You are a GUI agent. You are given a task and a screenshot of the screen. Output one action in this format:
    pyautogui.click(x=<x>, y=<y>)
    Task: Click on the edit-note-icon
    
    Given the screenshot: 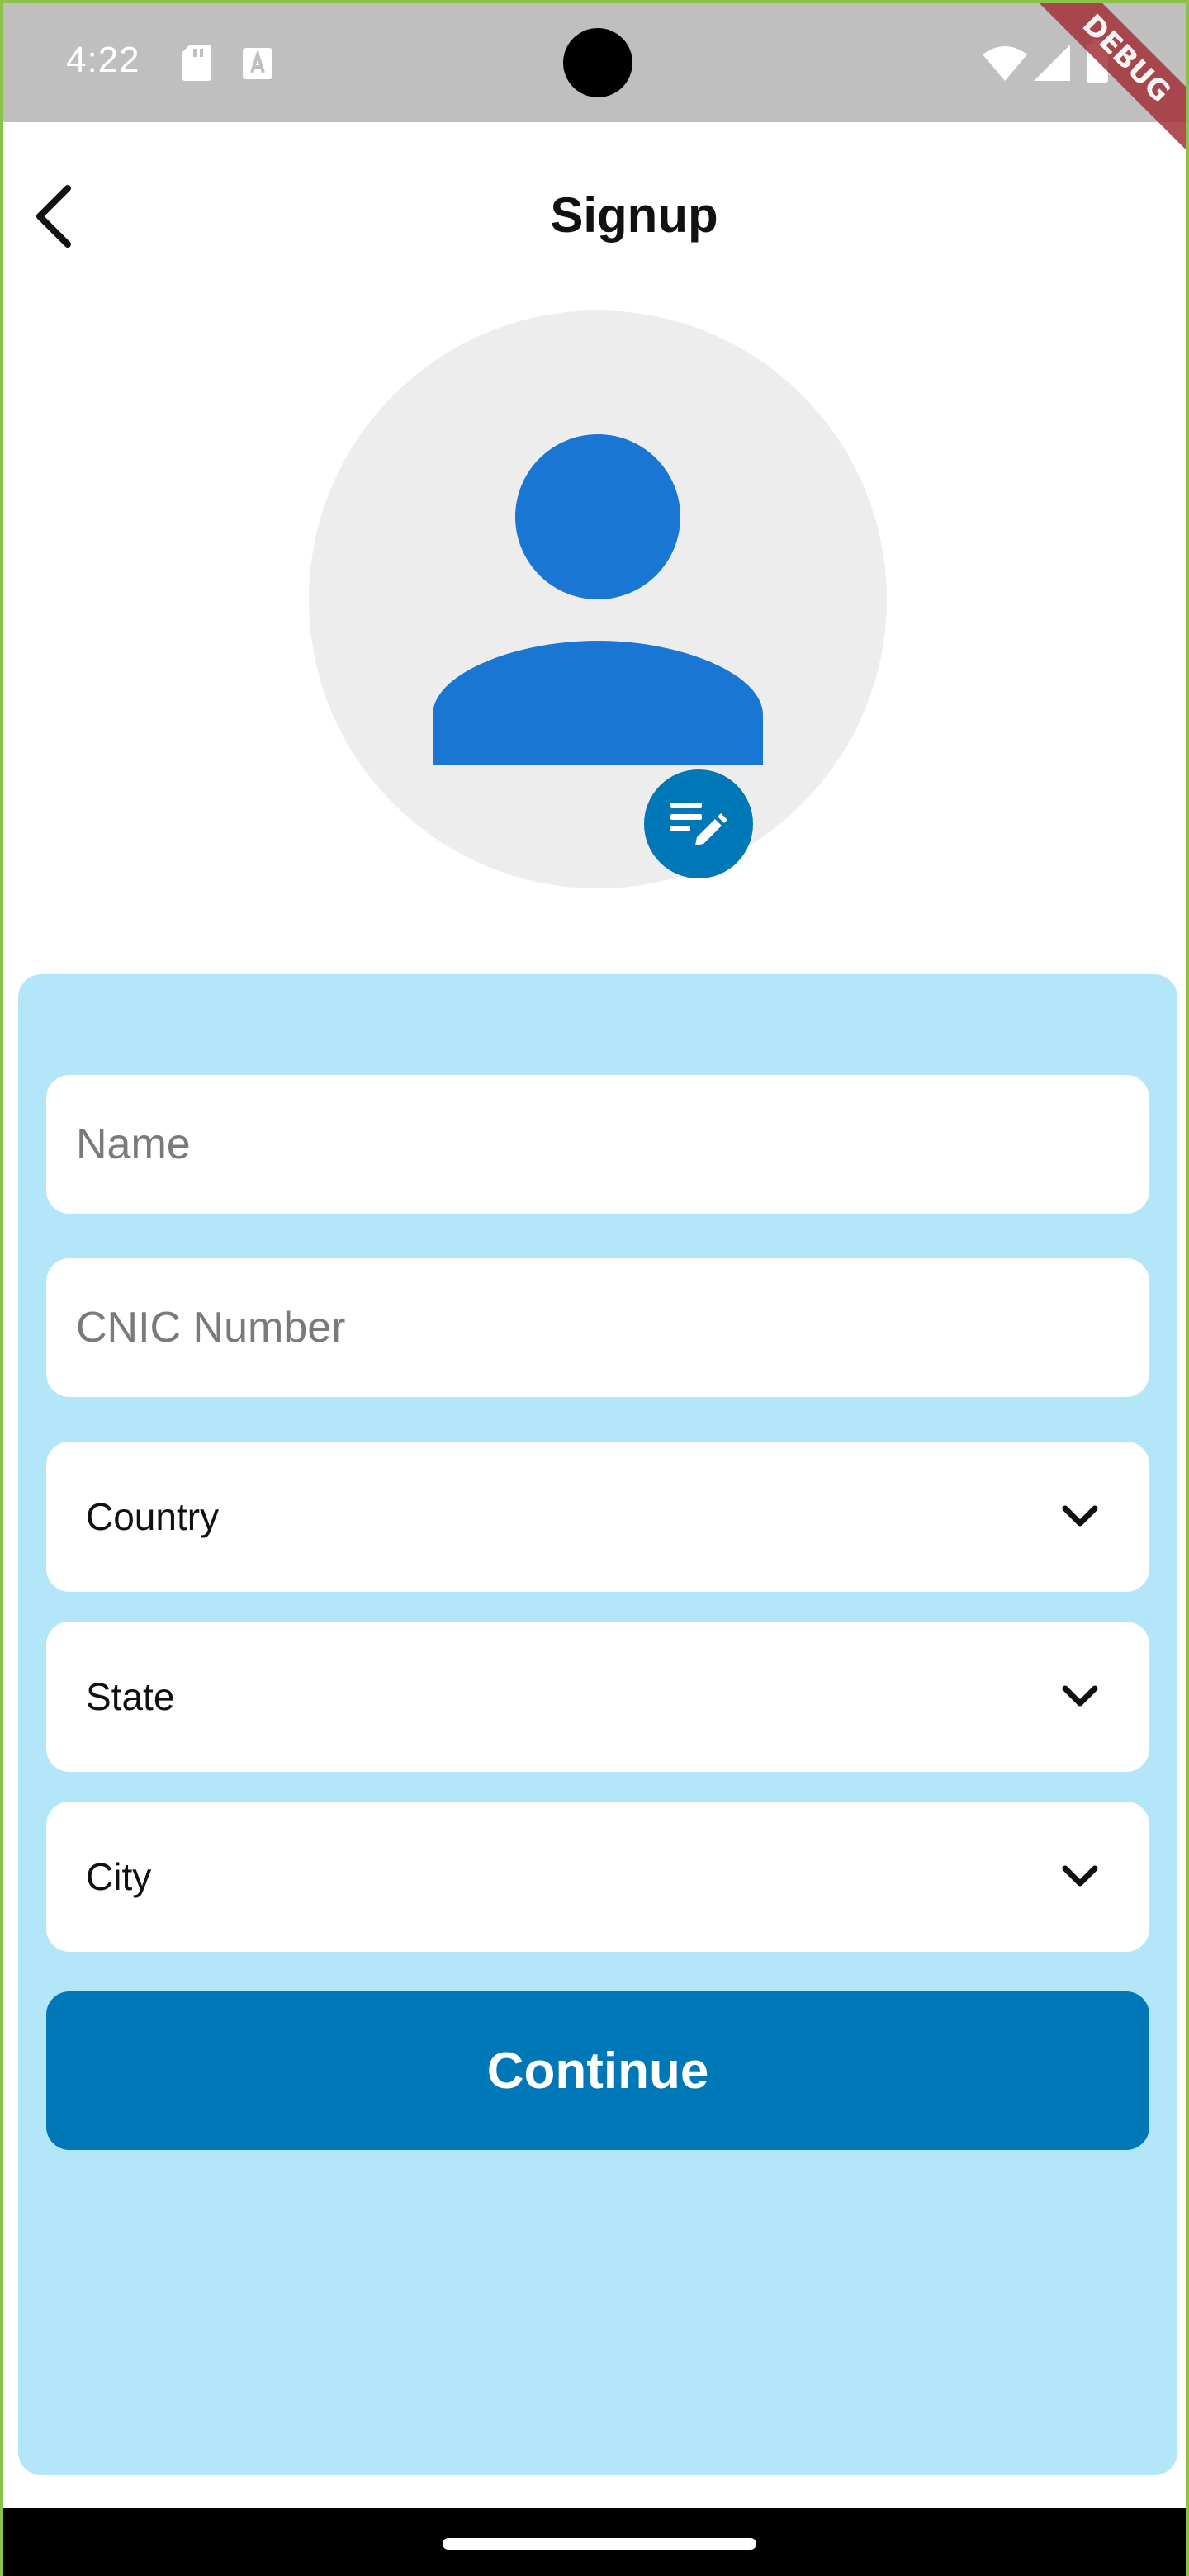 What is the action you would take?
    pyautogui.click(x=698, y=824)
    